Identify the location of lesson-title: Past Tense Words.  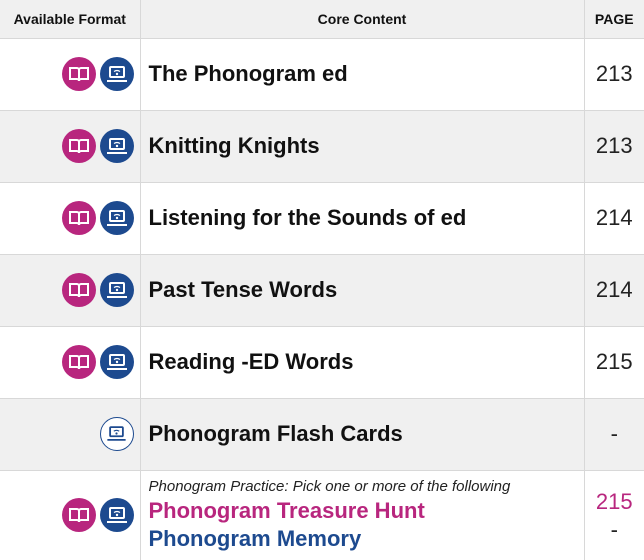
(362, 289).